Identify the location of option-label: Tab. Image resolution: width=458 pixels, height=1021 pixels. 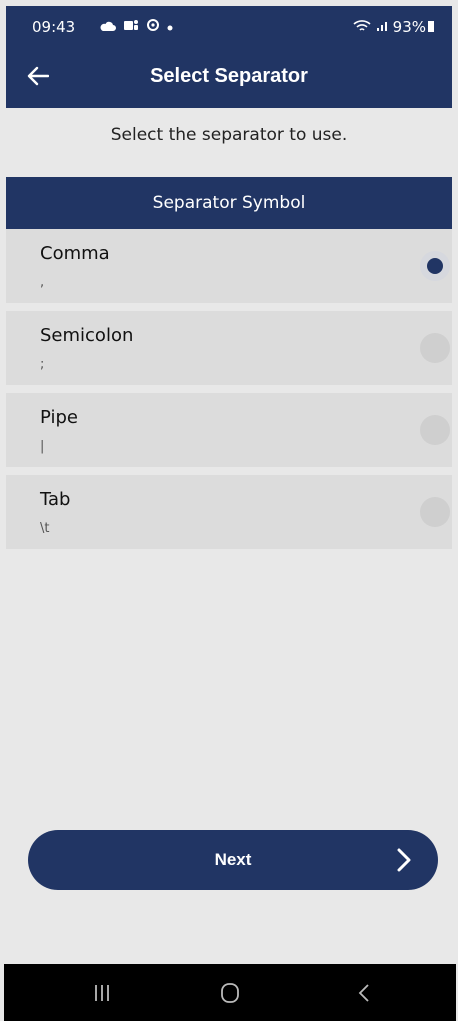
(55, 499).